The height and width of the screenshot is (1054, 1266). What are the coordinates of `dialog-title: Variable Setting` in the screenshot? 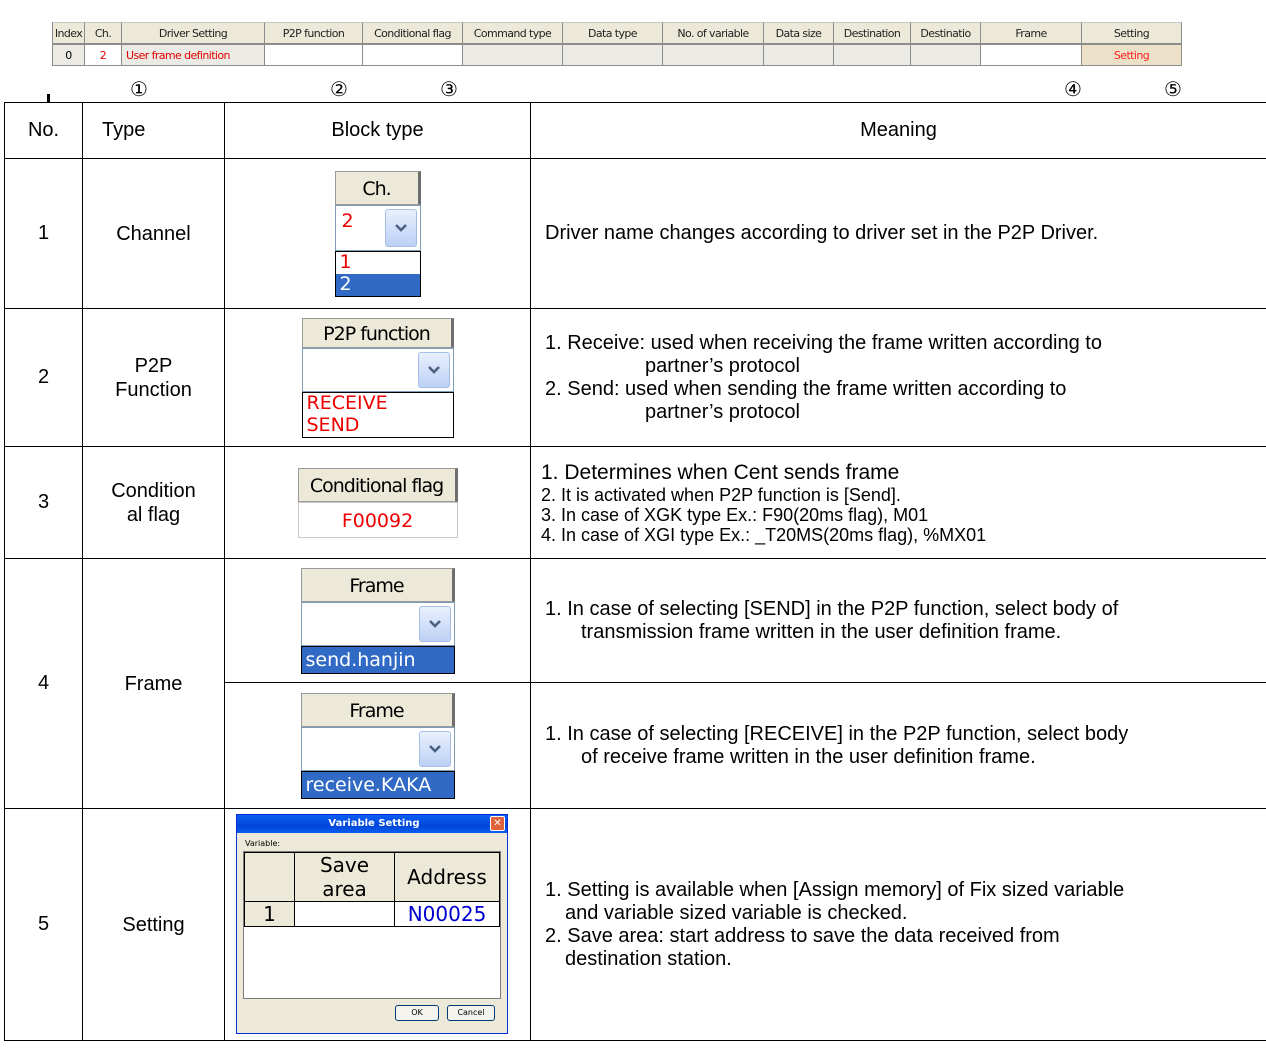 It's located at (374, 823).